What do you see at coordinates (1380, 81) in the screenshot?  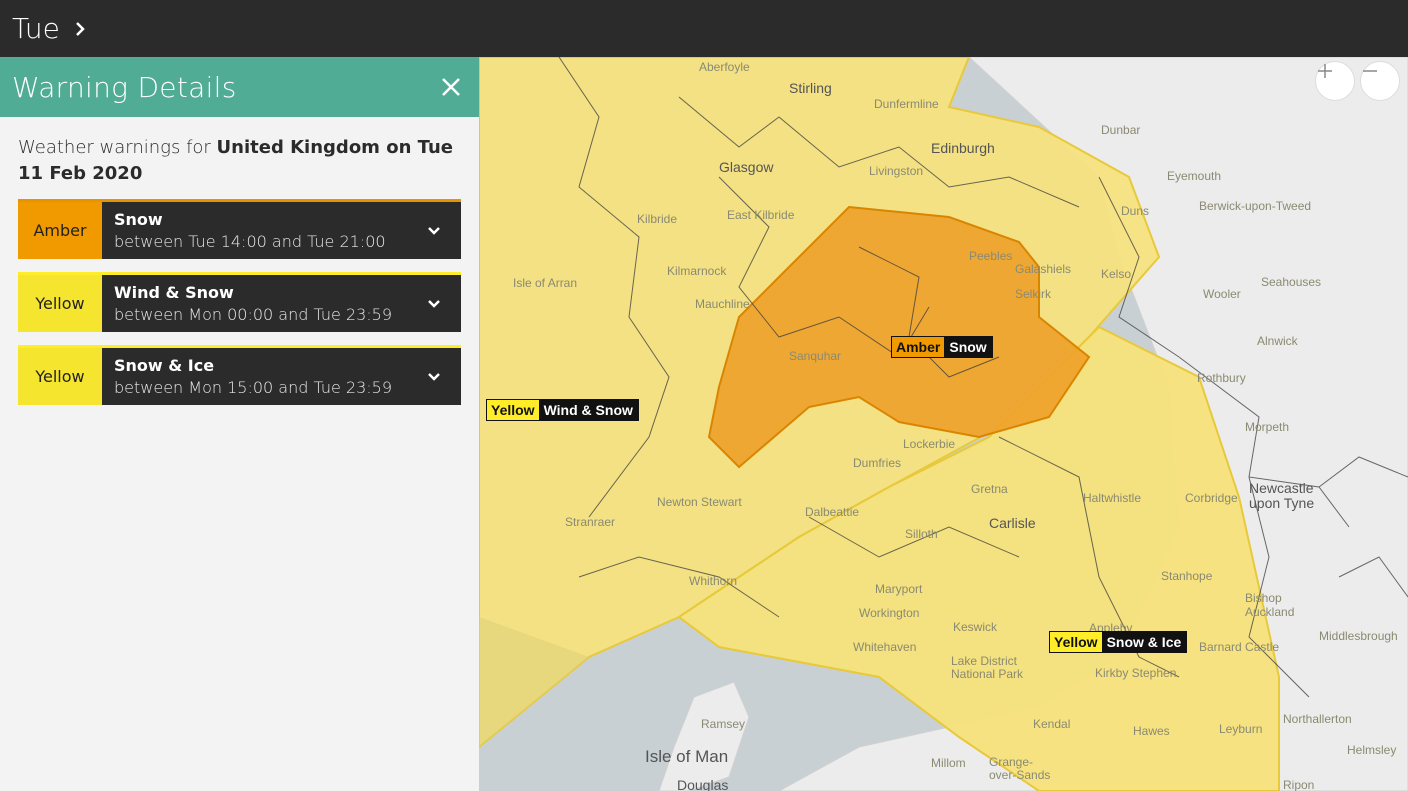 I see `zoom-out-button` at bounding box center [1380, 81].